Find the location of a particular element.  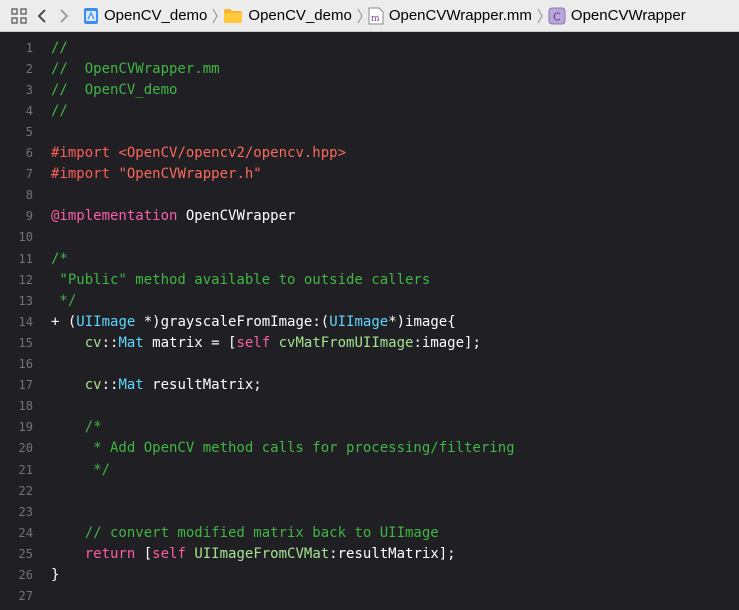

class-icon: C is located at coordinates (557, 16).